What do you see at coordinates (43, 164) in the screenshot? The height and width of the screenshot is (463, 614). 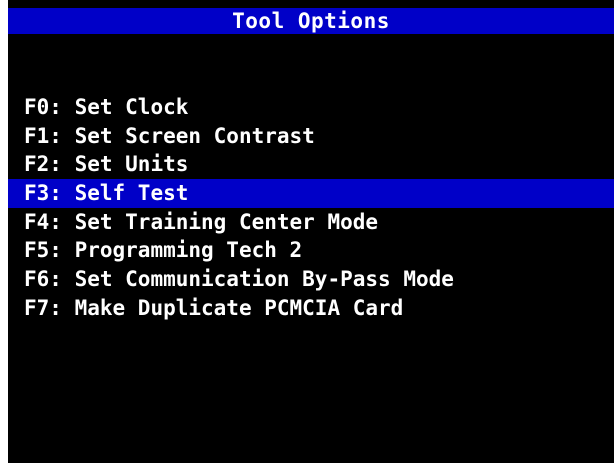 I see `menu-item-key: F2:` at bounding box center [43, 164].